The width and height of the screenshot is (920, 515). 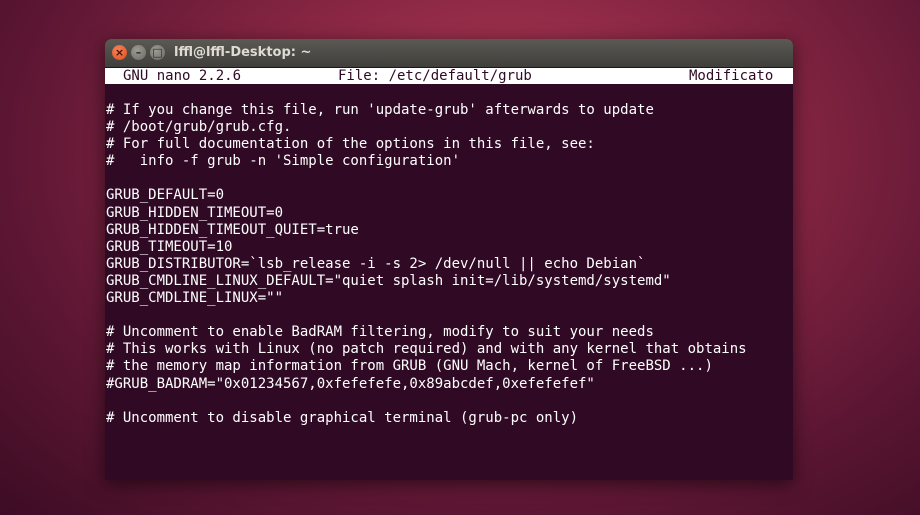 What do you see at coordinates (157, 52) in the screenshot?
I see `maximize-icon: □` at bounding box center [157, 52].